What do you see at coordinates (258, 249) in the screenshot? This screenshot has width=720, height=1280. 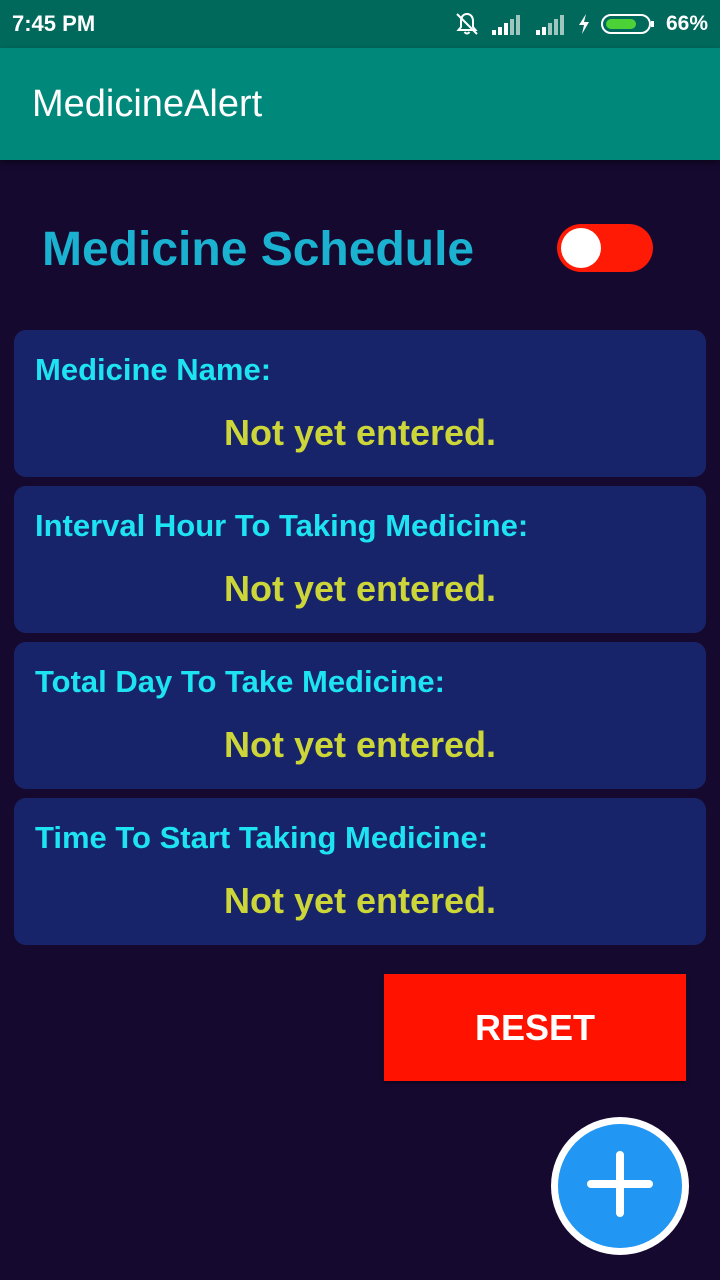 I see `schedule-title: Medicine Schedule` at bounding box center [258, 249].